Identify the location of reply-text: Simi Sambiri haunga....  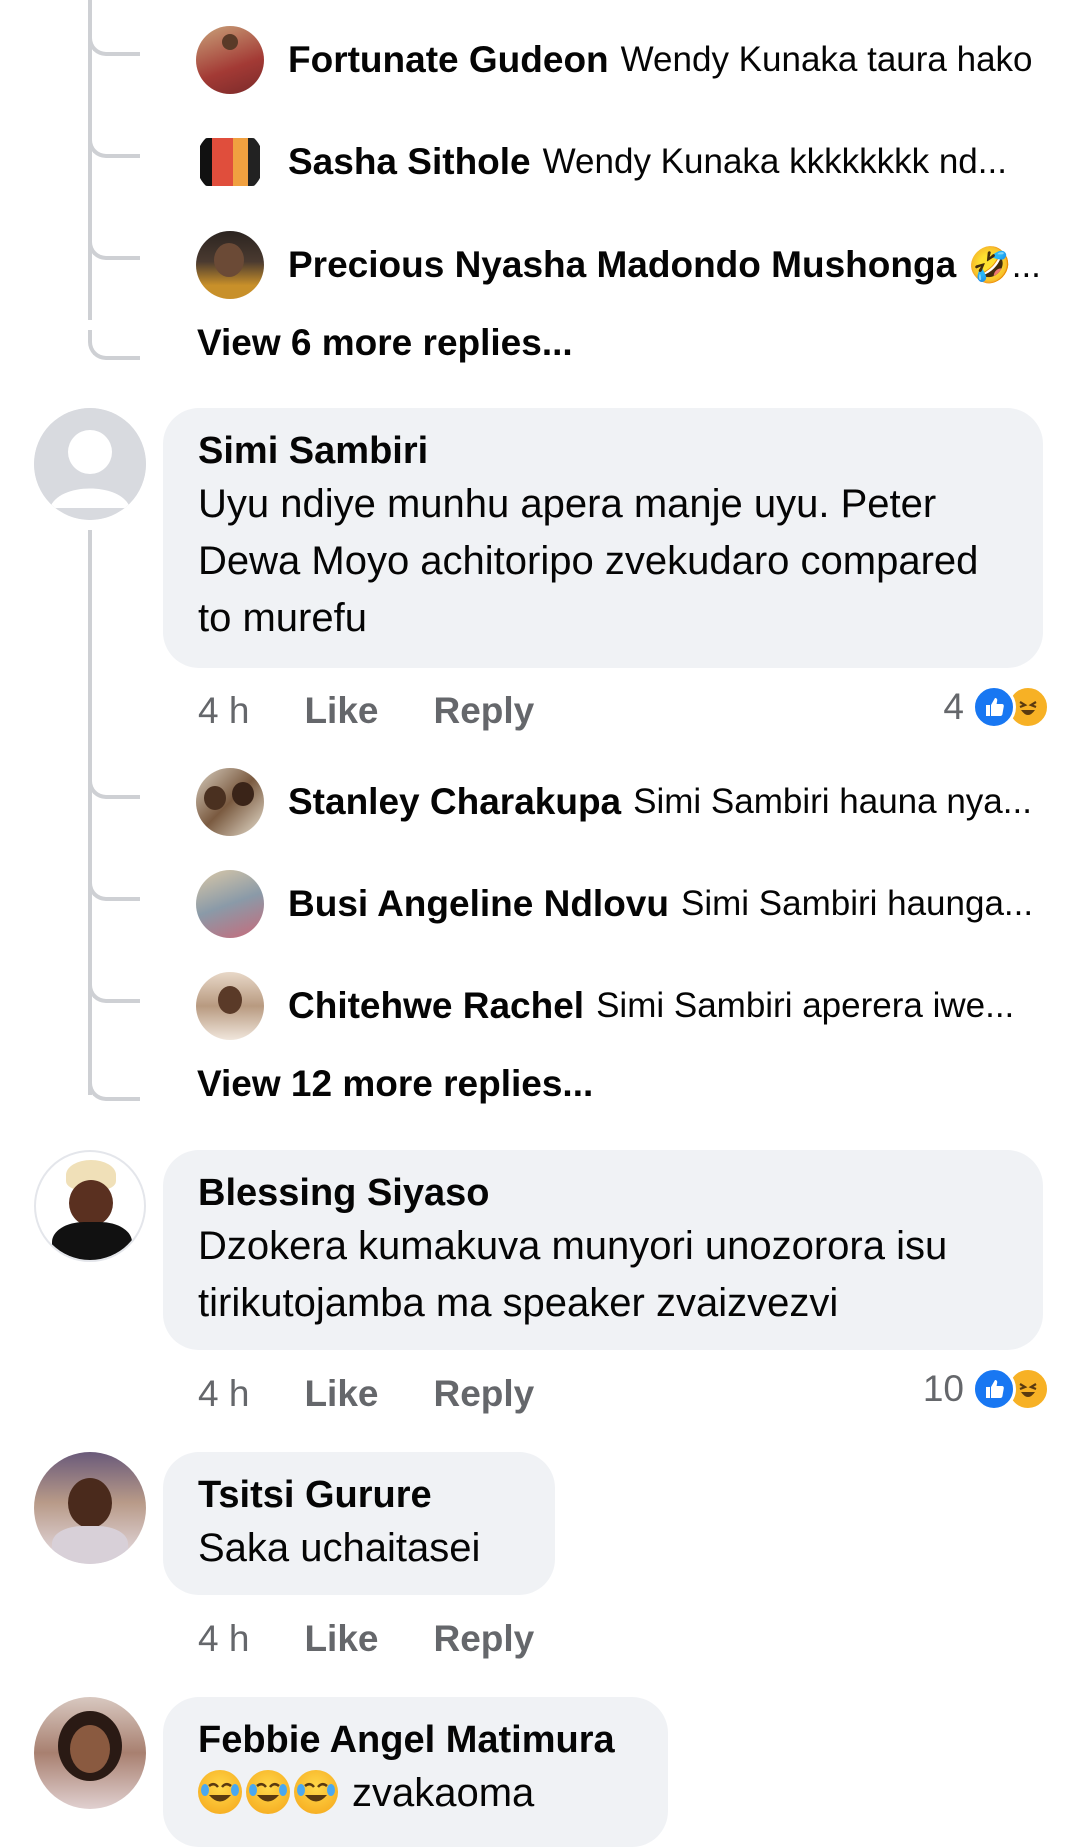
(857, 903).